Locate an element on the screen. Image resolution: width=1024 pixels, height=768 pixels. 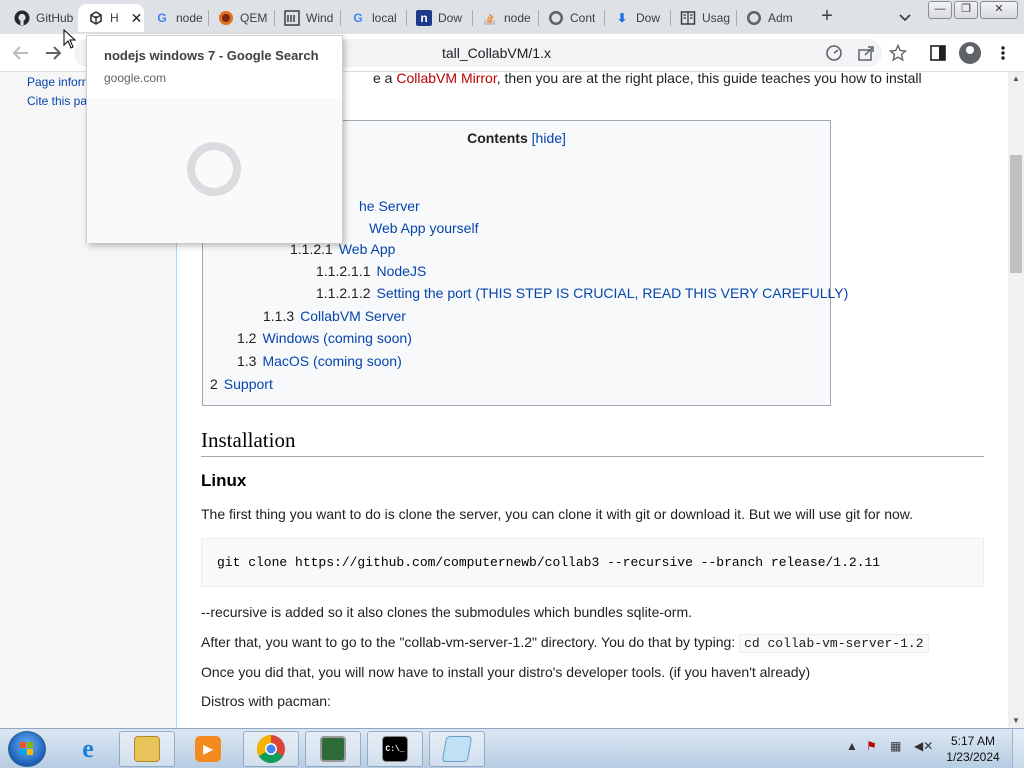
scroll-thumb is located at coordinates (1016, 214).